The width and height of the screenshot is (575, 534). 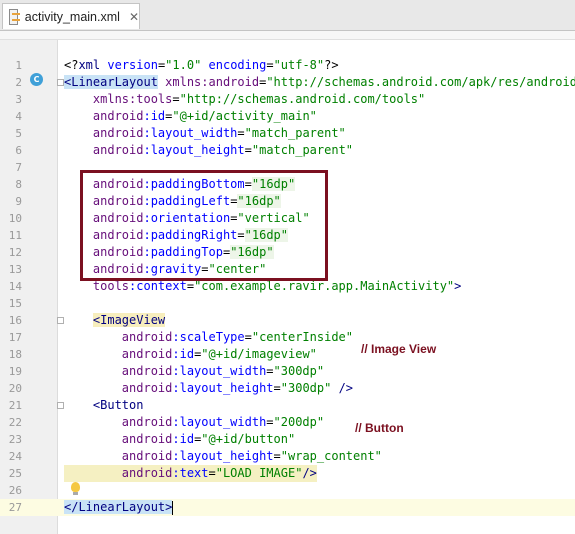 I want to click on code-line: 17 android:scaleType="centerInside", so click(x=287, y=337).